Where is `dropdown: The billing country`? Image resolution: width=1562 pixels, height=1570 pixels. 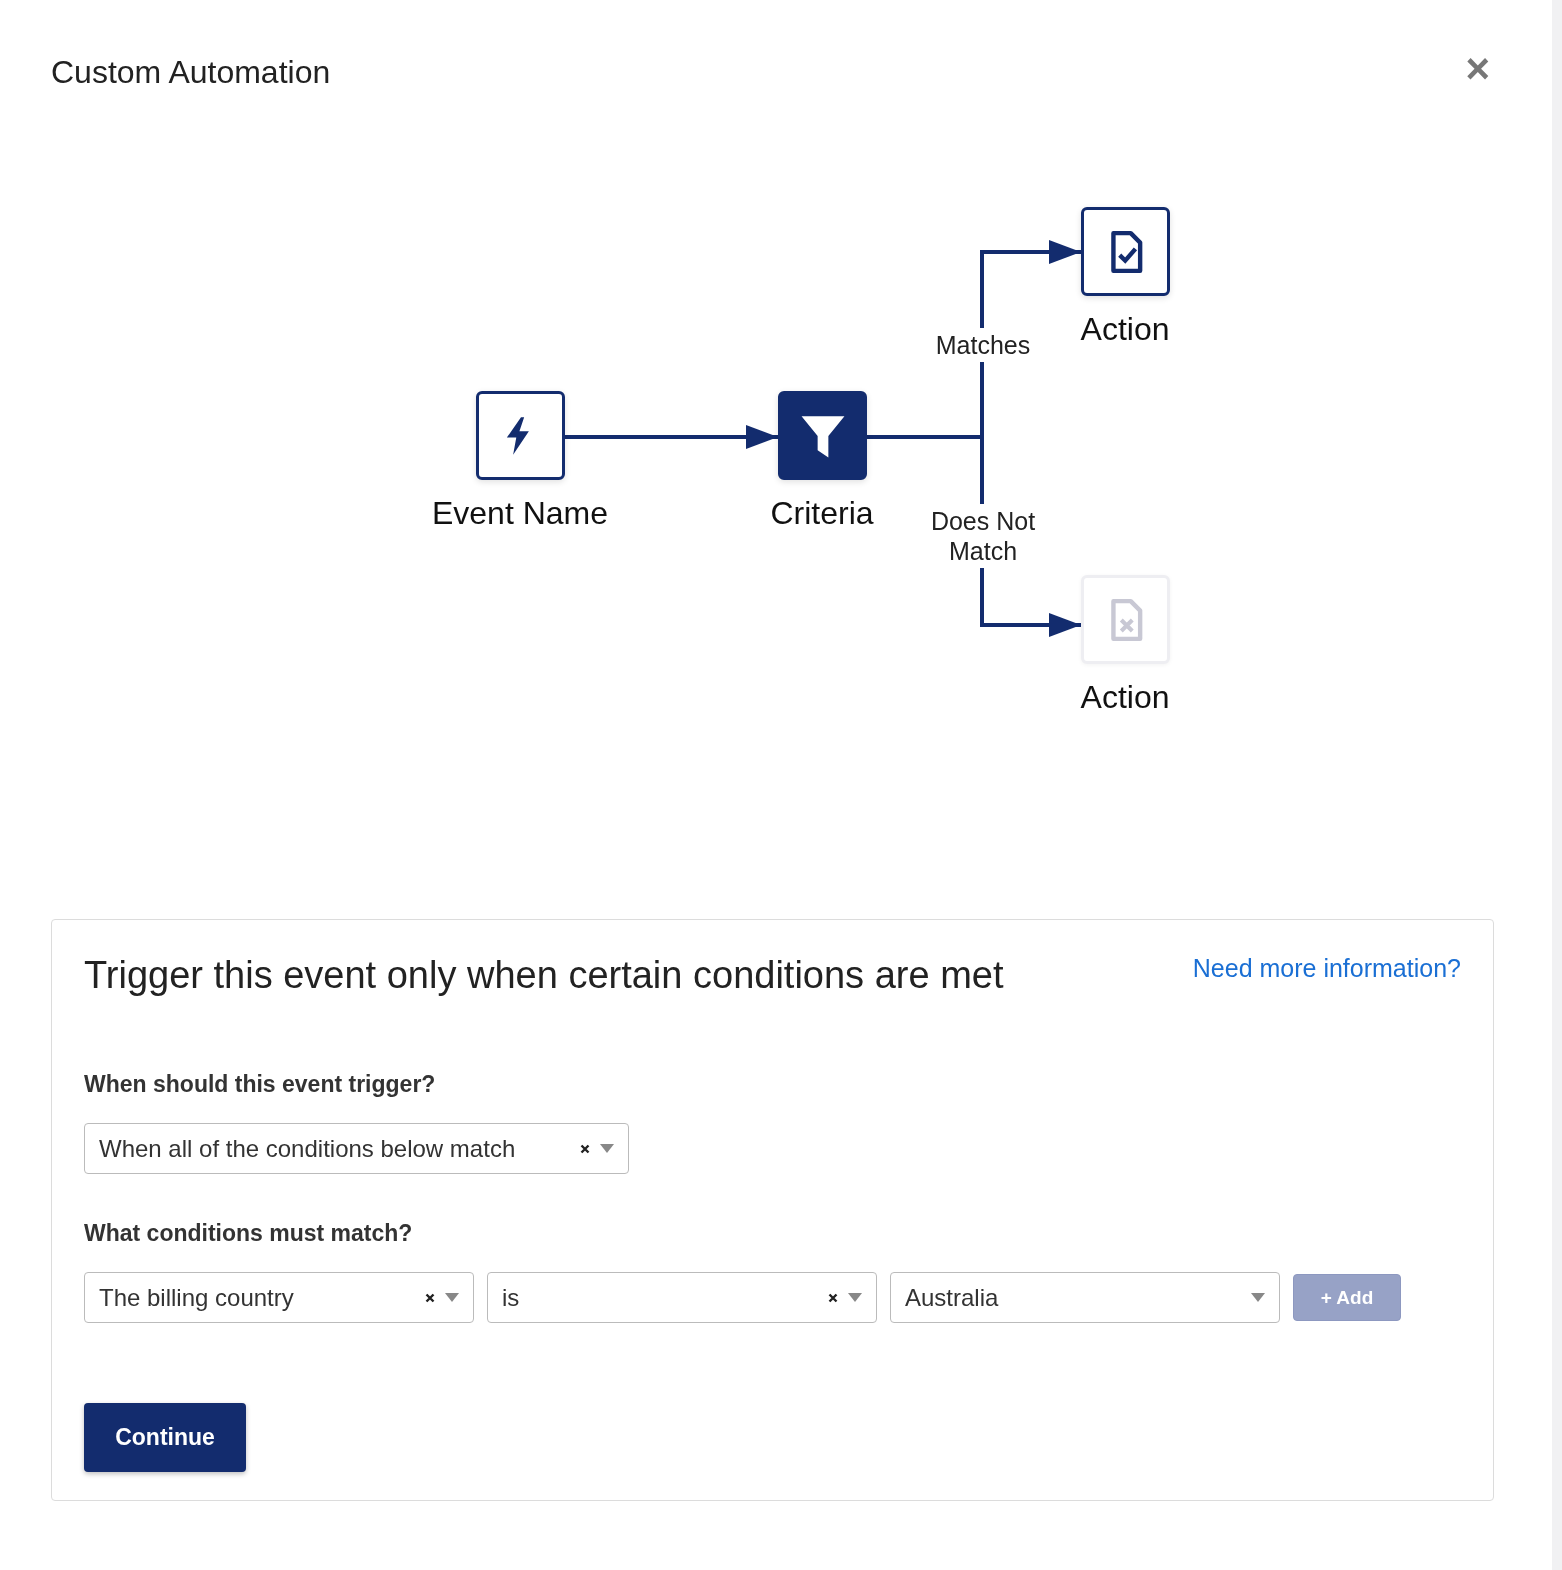
dropdown: The billing country is located at coordinates (279, 1297).